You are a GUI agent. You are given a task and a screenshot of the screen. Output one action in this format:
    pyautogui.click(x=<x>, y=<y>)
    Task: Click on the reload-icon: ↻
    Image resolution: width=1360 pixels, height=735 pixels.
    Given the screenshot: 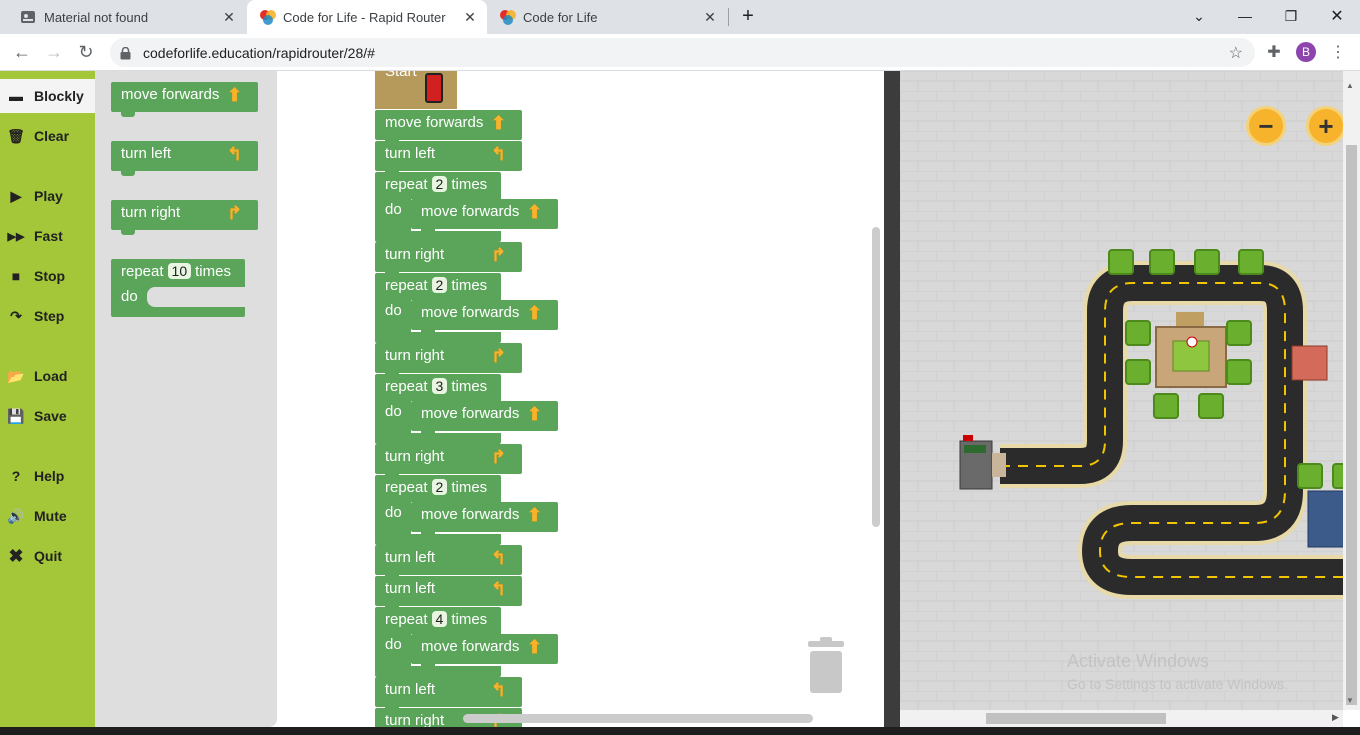 What is the action you would take?
    pyautogui.click(x=86, y=52)
    